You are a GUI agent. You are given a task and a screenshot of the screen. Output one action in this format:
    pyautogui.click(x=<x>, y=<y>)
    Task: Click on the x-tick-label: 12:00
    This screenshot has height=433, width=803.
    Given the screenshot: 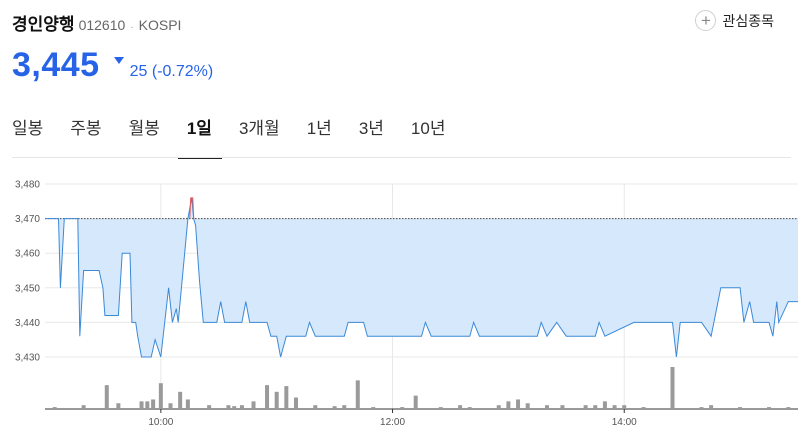 What is the action you would take?
    pyautogui.click(x=392, y=422)
    